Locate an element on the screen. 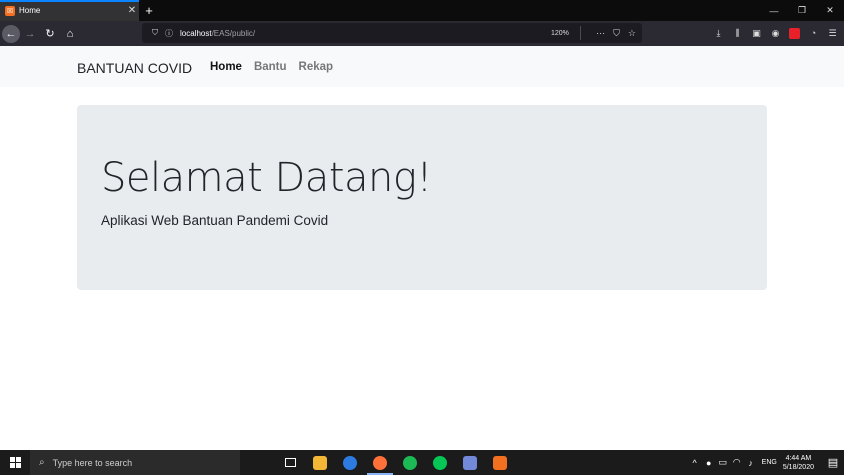 This screenshot has width=844, height=475. reload-icon: ↻ is located at coordinates (50, 34).